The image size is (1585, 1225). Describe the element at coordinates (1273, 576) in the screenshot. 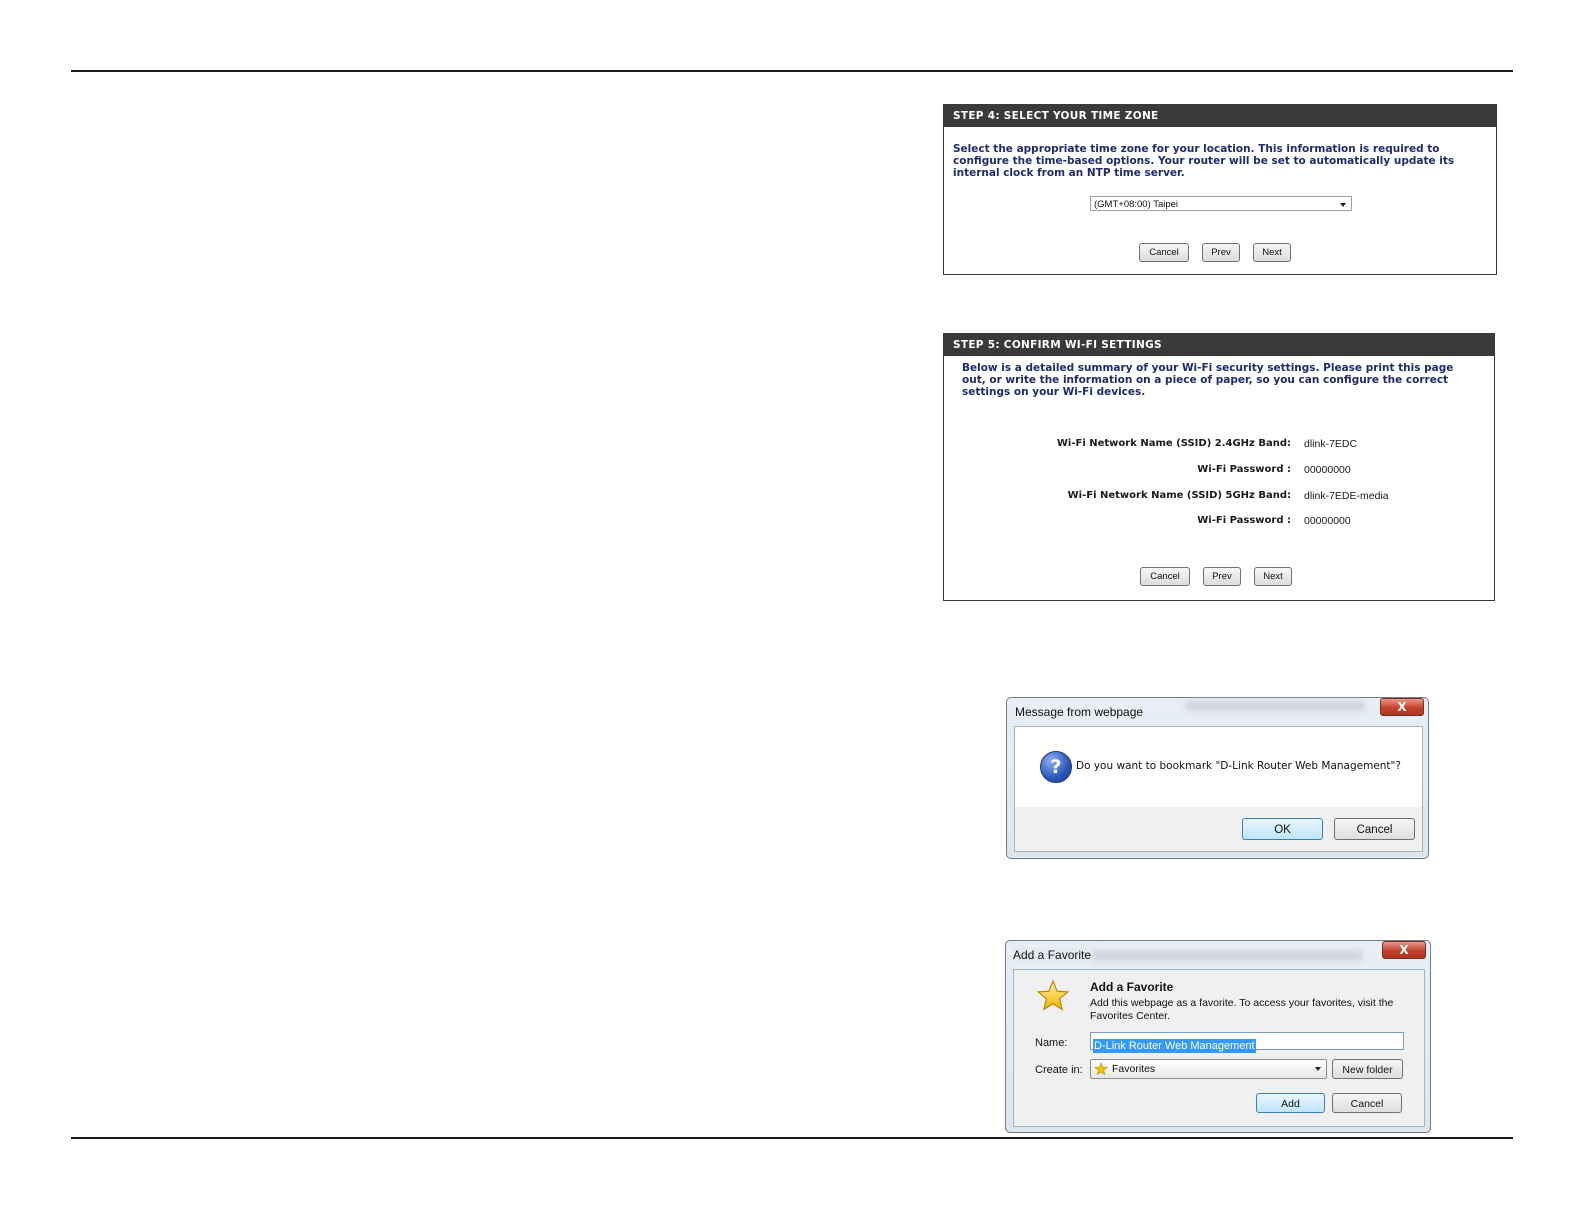

I see `step5-next-button: Next` at that location.